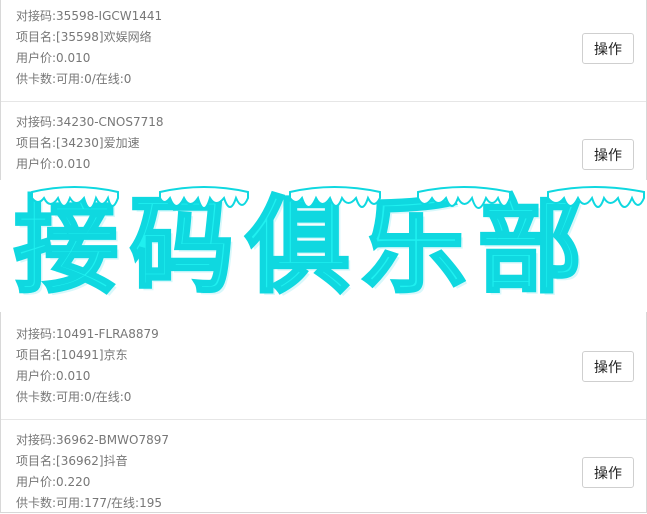  What do you see at coordinates (72, 461) in the screenshot?
I see `project-name: 项目名:[36962]抖音` at bounding box center [72, 461].